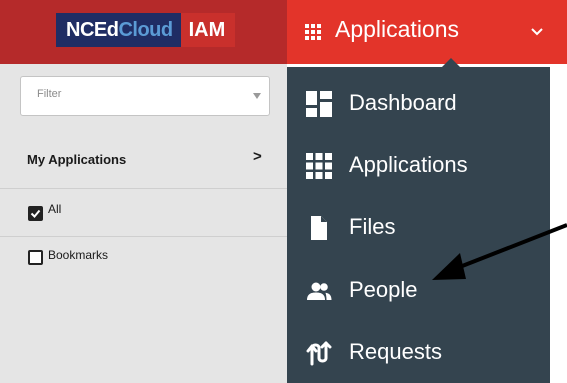  What do you see at coordinates (558, 225) in the screenshot?
I see `content-area-right` at bounding box center [558, 225].